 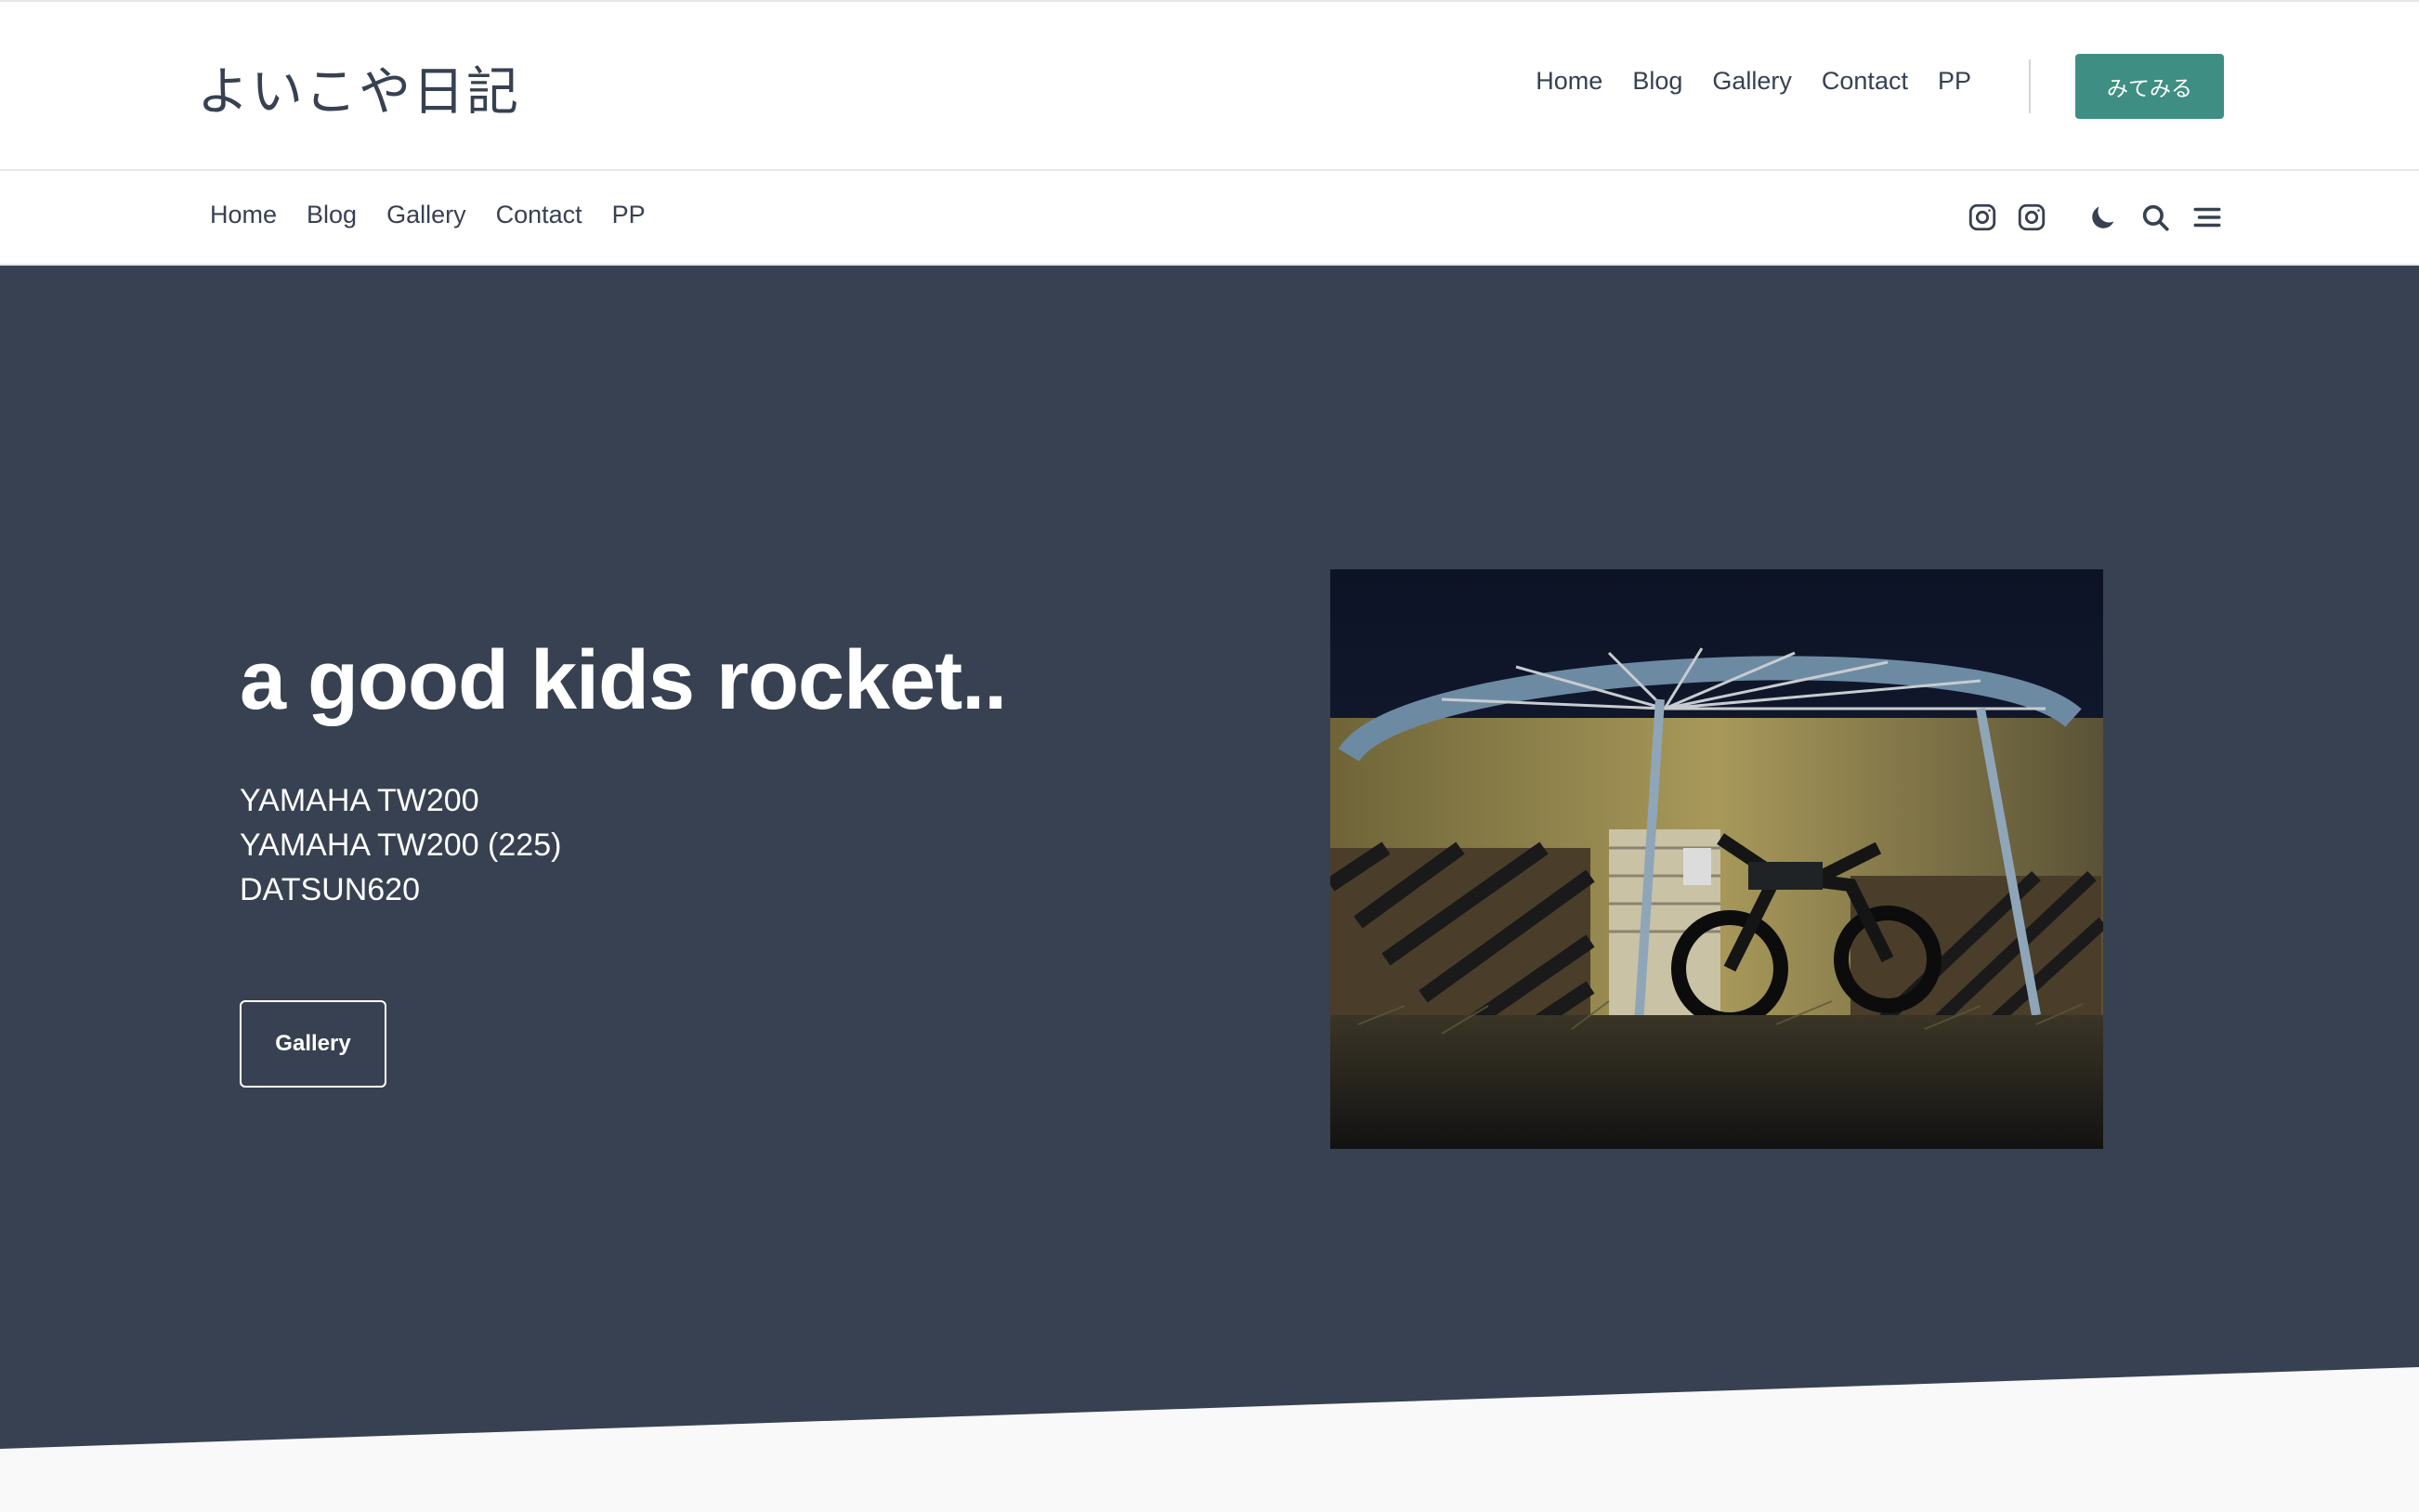 I want to click on site-header: よいこや日記 Home Blog Gallery Contact PP みてみる, so click(x=1209, y=87).